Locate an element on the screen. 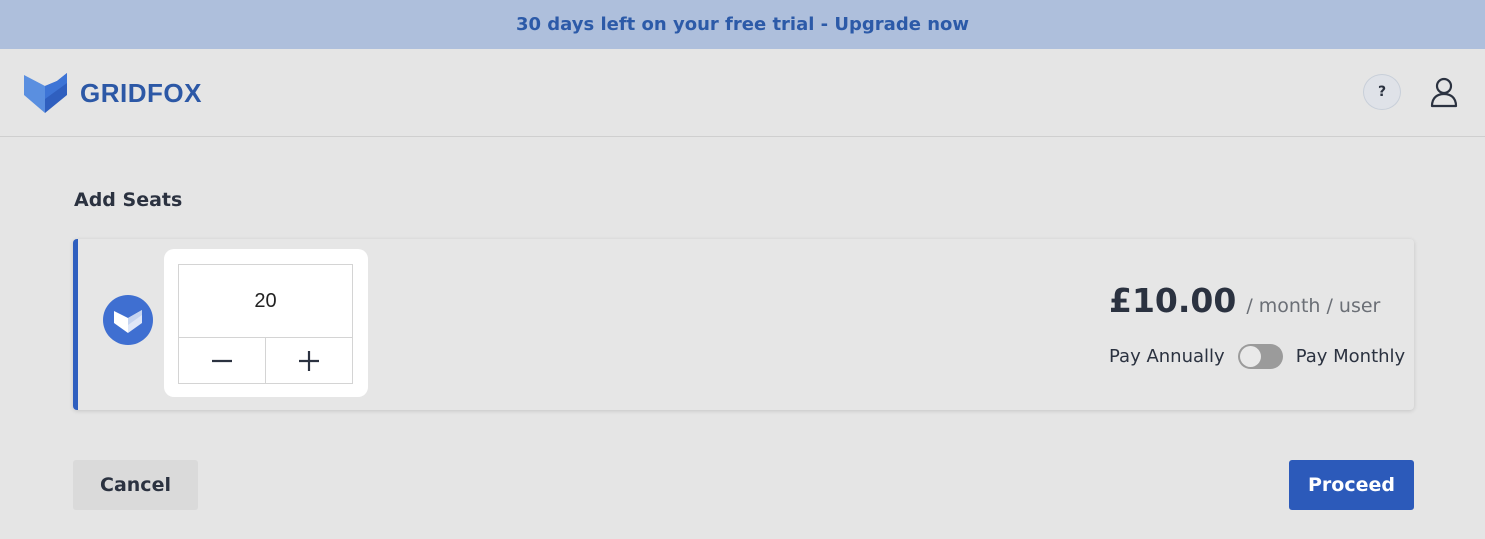 Image resolution: width=1485 pixels, height=539 pixels. quantity-stepper is located at coordinates (265, 324).